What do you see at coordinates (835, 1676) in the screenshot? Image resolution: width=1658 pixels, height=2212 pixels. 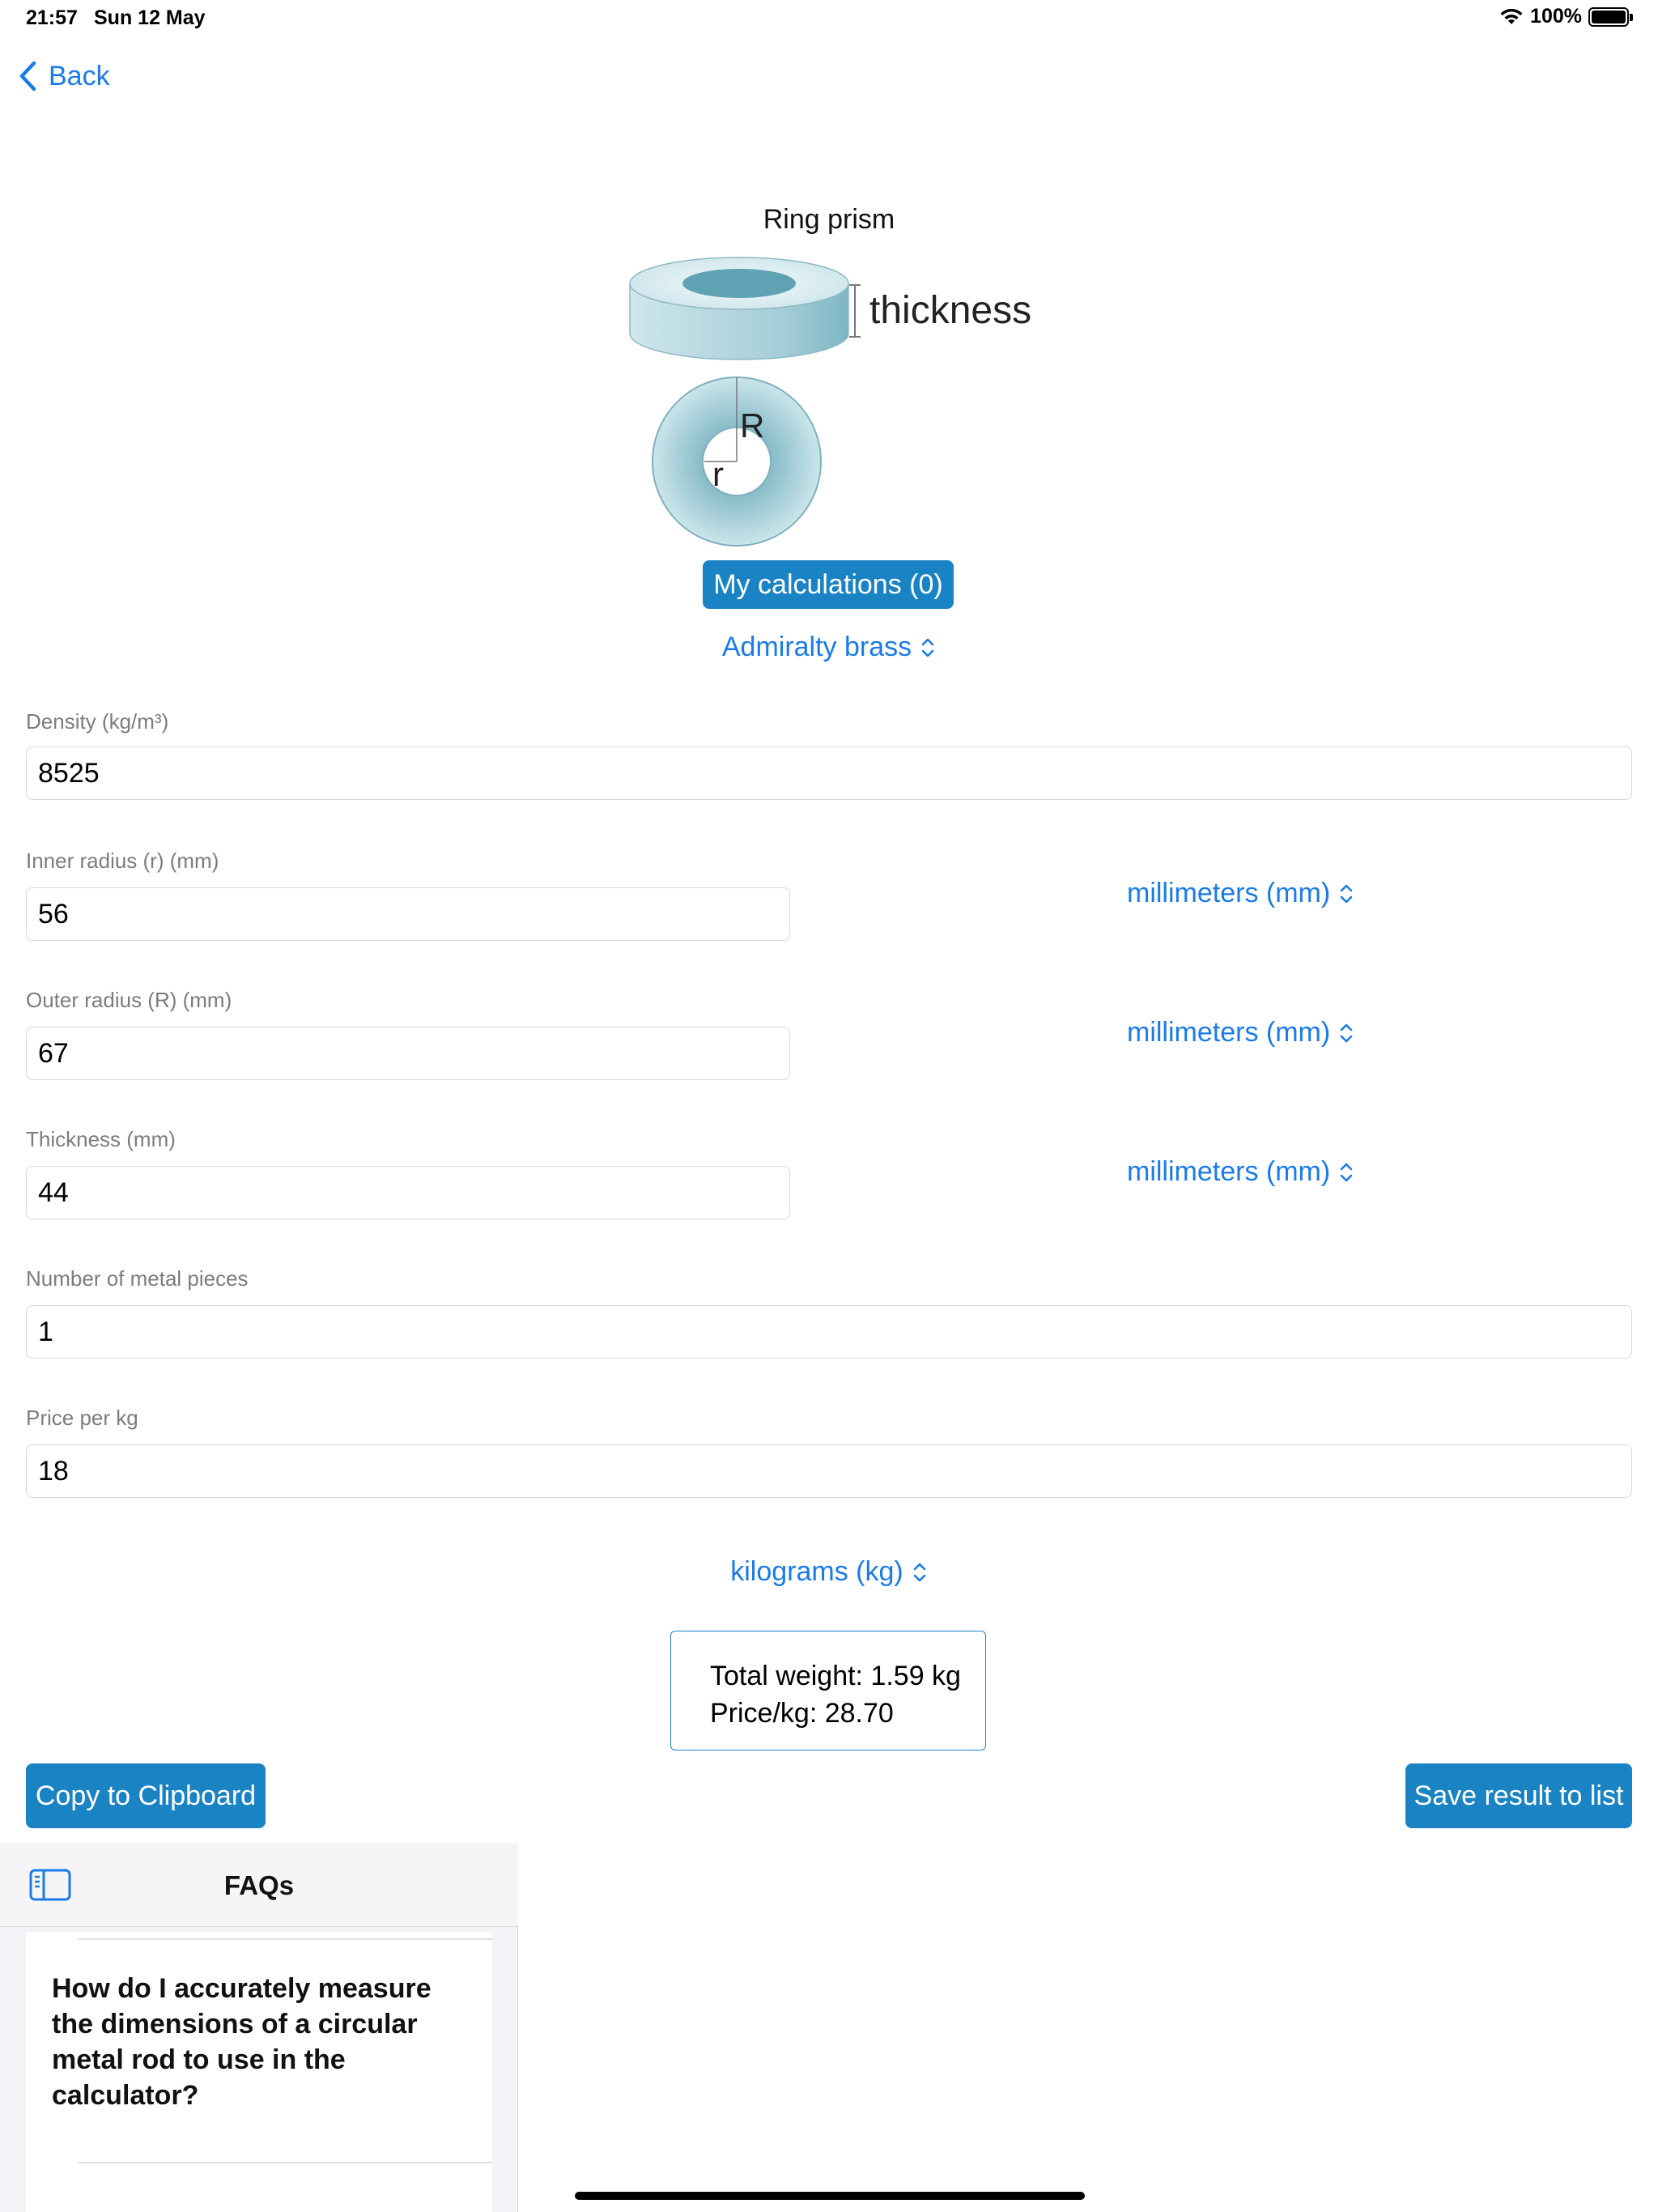 I see `total-weight: Total weight: 1.59 kg` at bounding box center [835, 1676].